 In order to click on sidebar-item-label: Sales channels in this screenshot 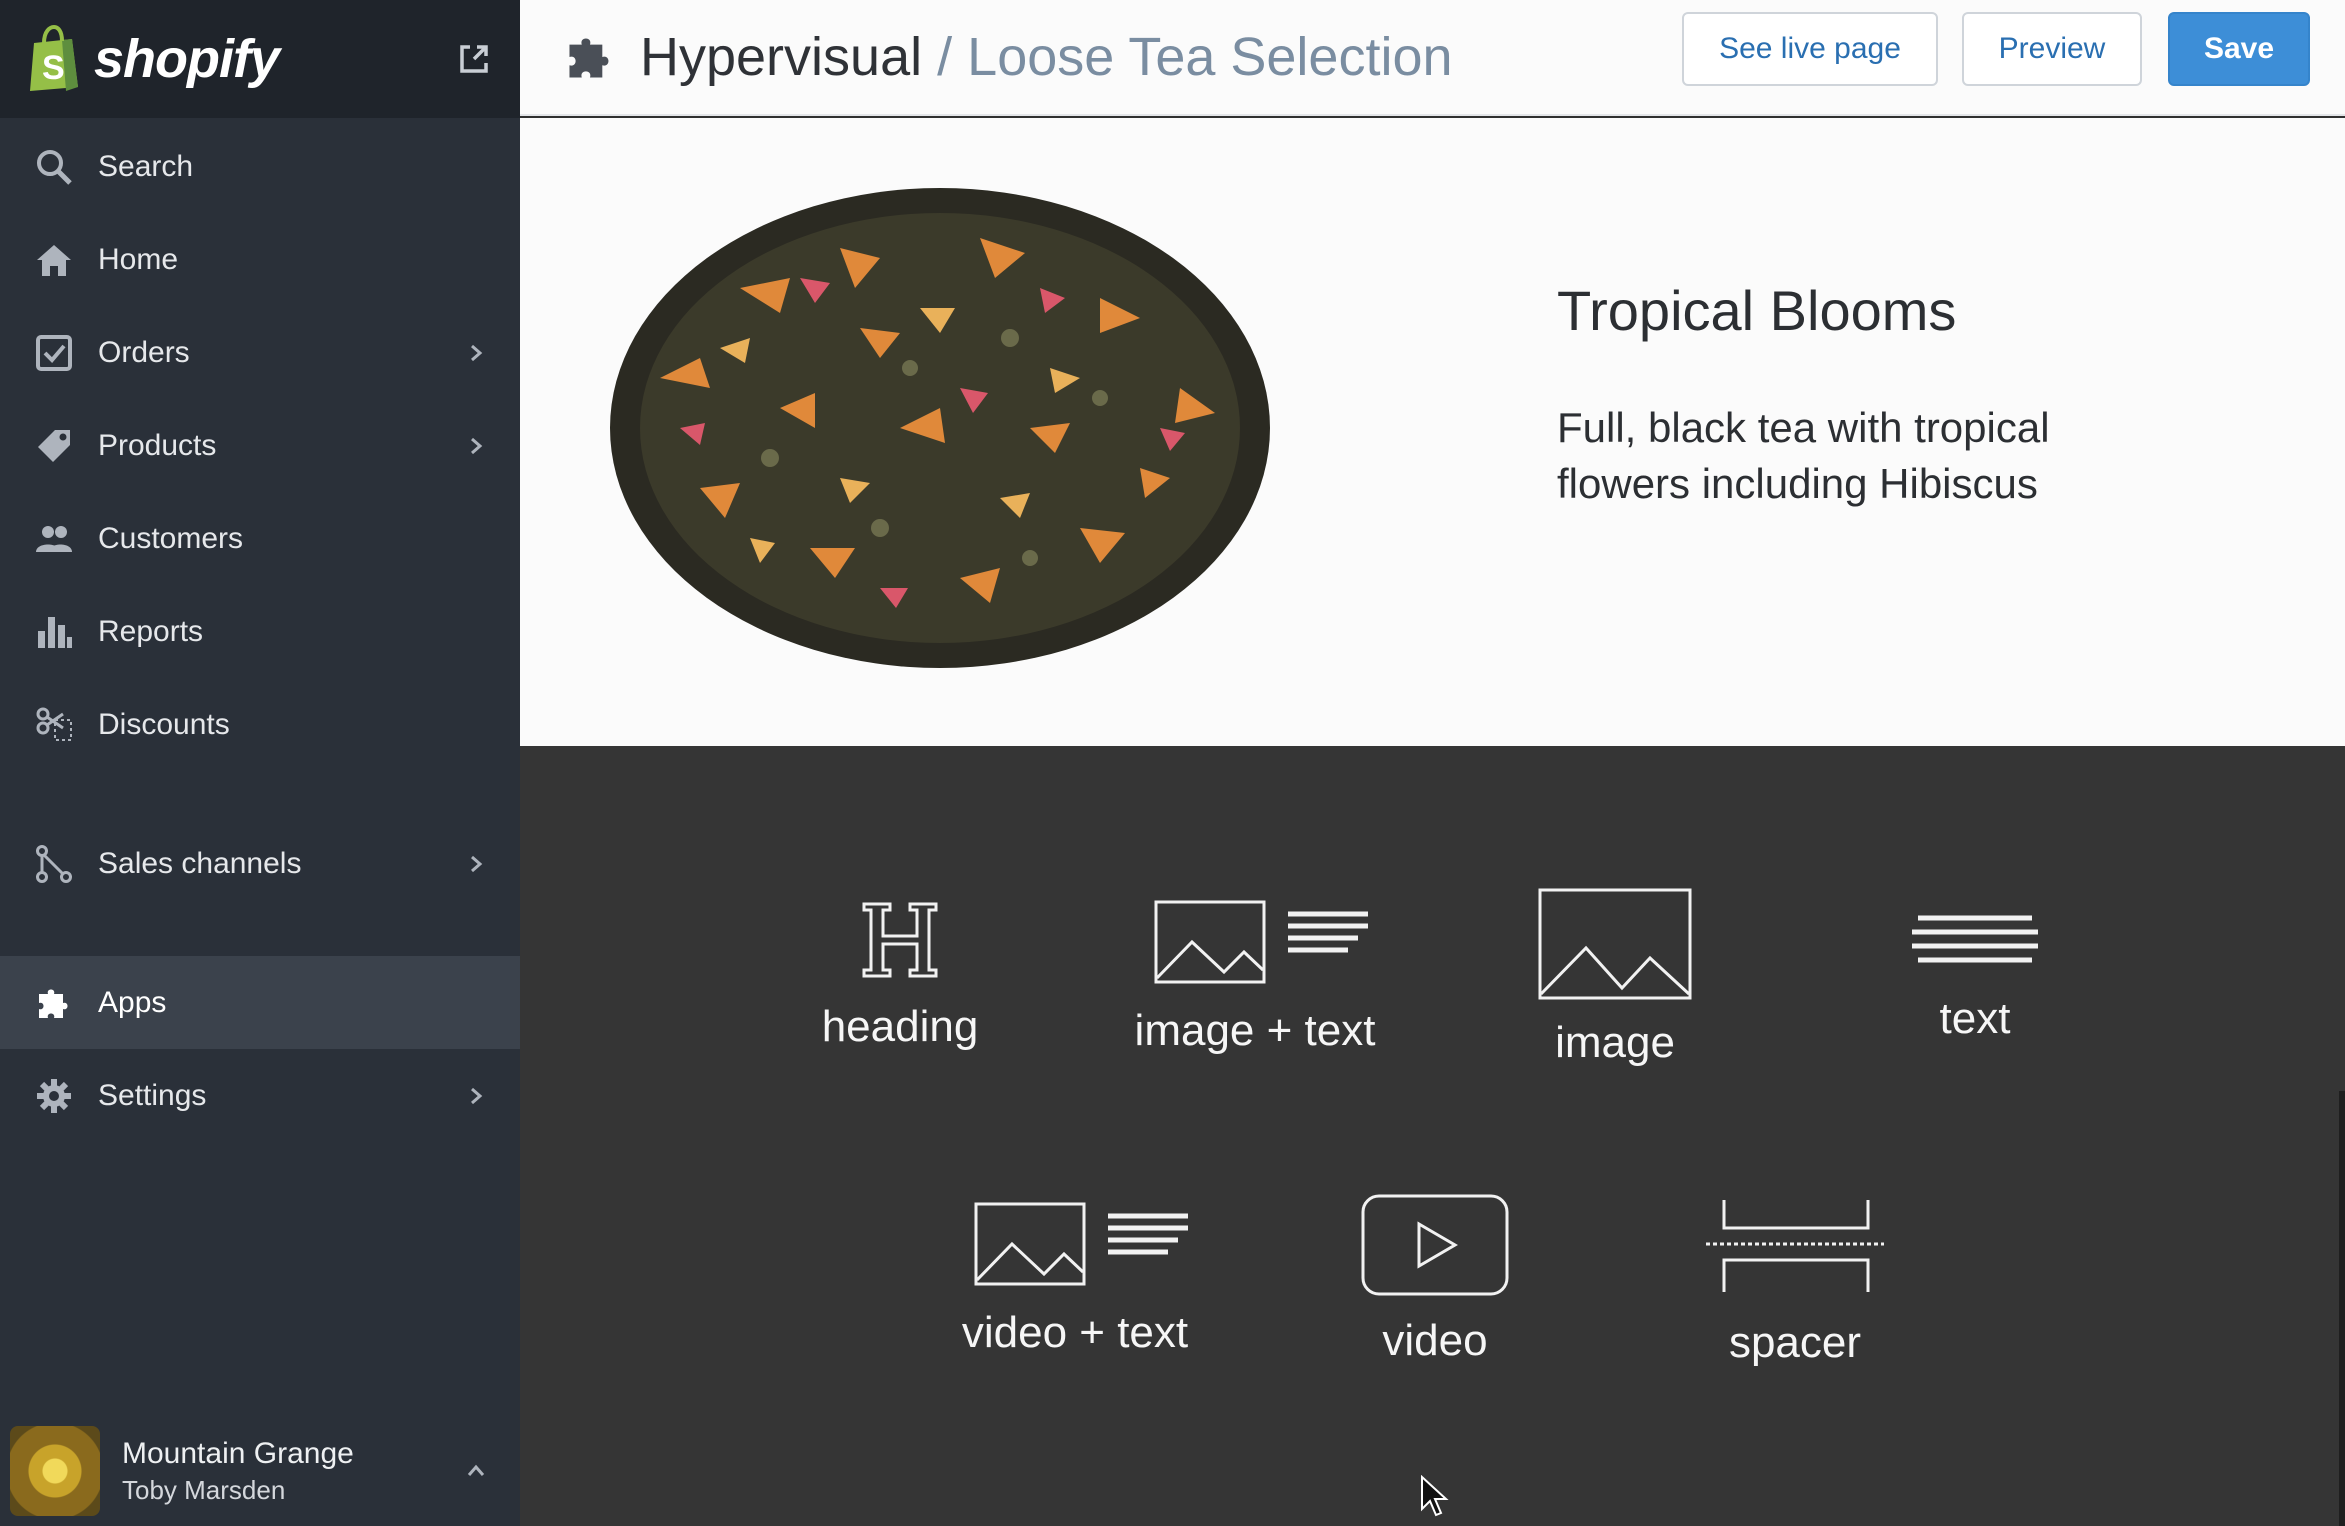, I will do `click(200, 863)`.